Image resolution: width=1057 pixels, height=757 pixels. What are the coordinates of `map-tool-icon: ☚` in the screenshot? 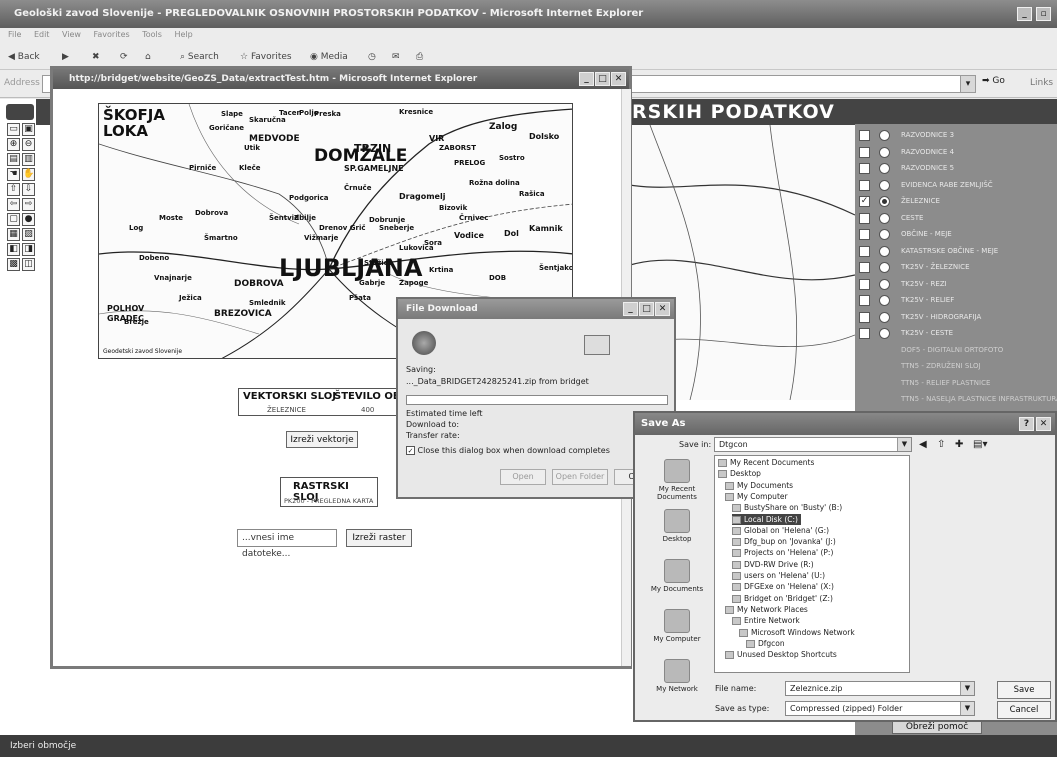 It's located at (13, 174).